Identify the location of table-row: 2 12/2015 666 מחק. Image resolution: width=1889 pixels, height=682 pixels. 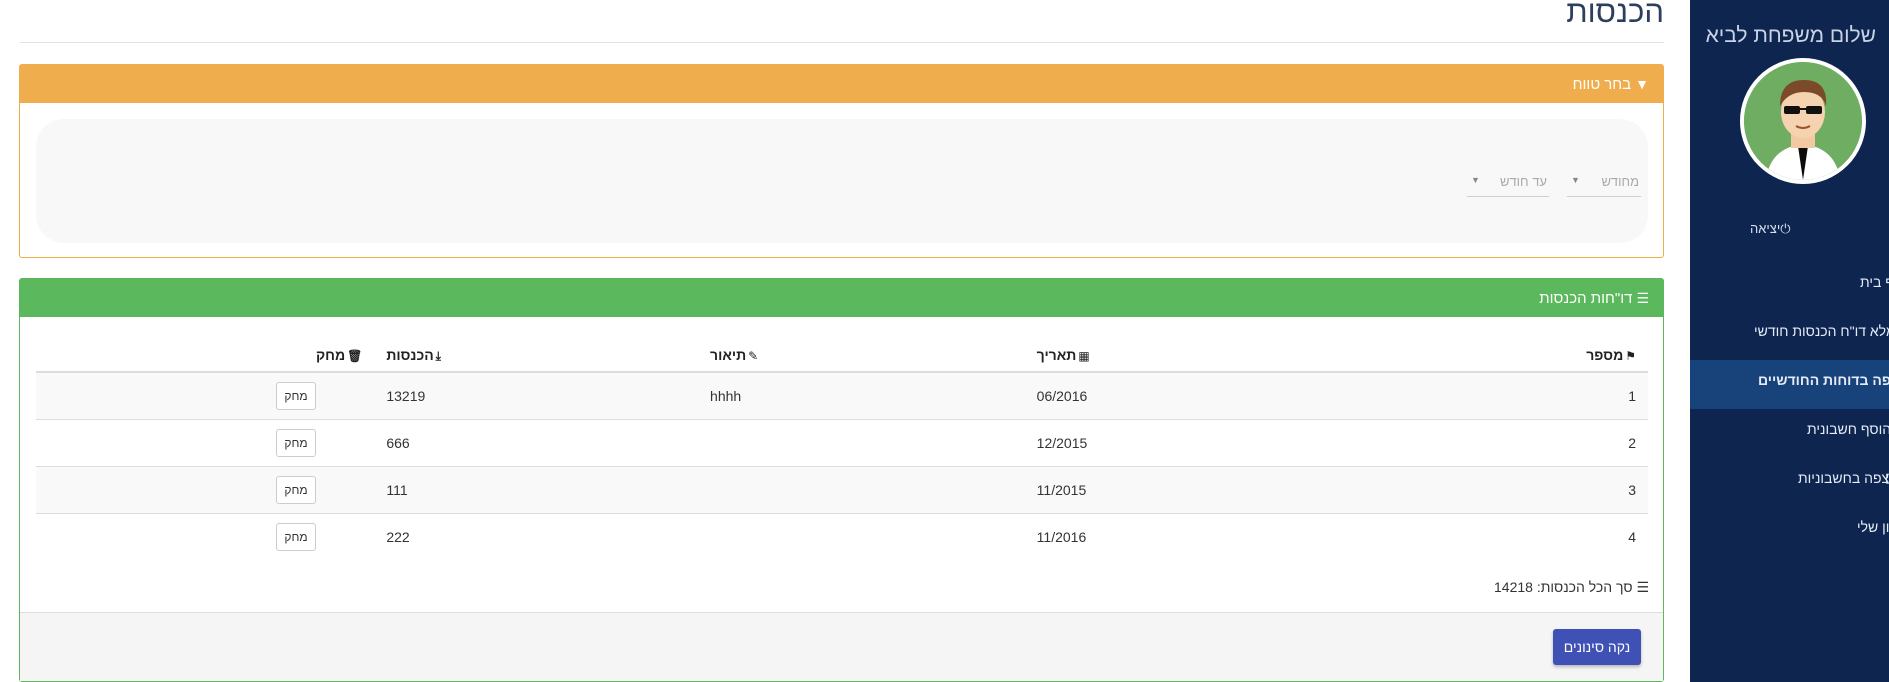
(842, 443).